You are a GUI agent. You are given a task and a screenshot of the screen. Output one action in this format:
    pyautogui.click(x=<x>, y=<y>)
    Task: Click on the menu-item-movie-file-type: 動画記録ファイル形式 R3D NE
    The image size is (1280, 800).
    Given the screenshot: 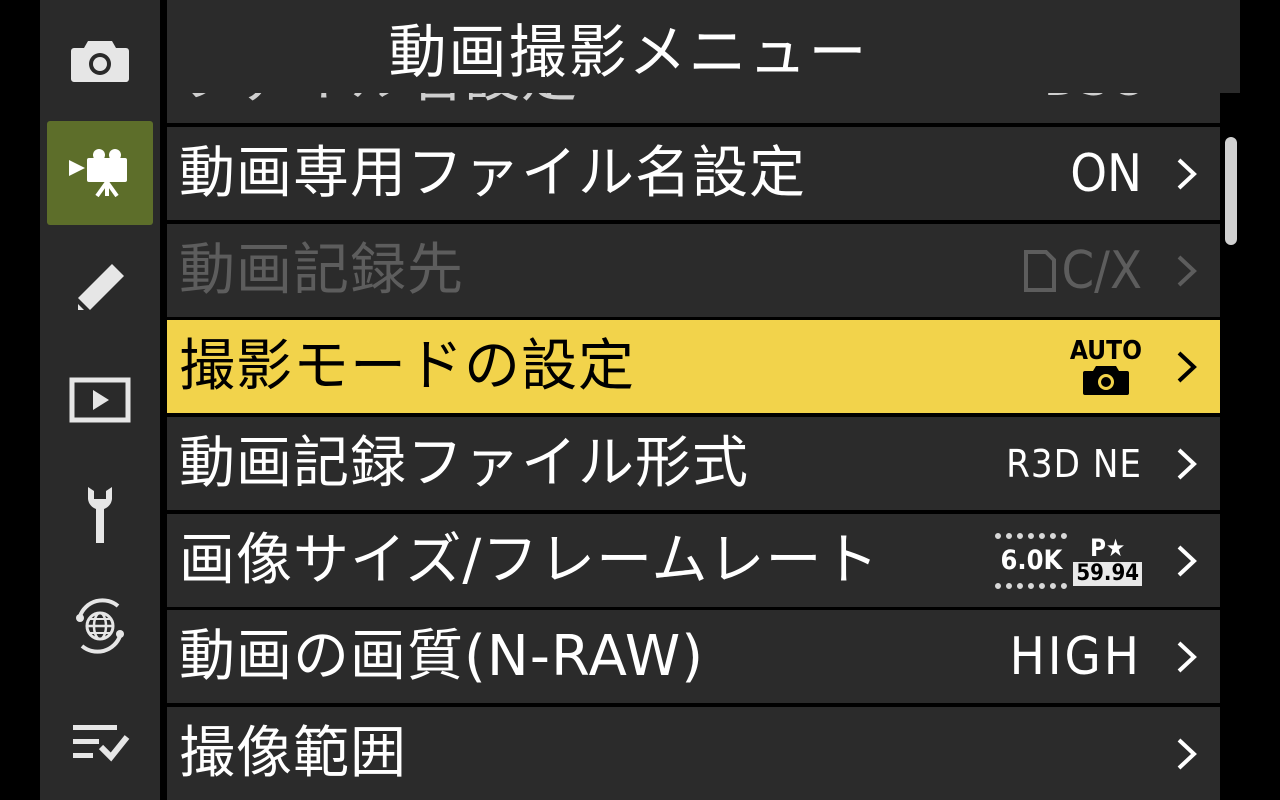 What is the action you would take?
    pyautogui.click(x=693, y=463)
    